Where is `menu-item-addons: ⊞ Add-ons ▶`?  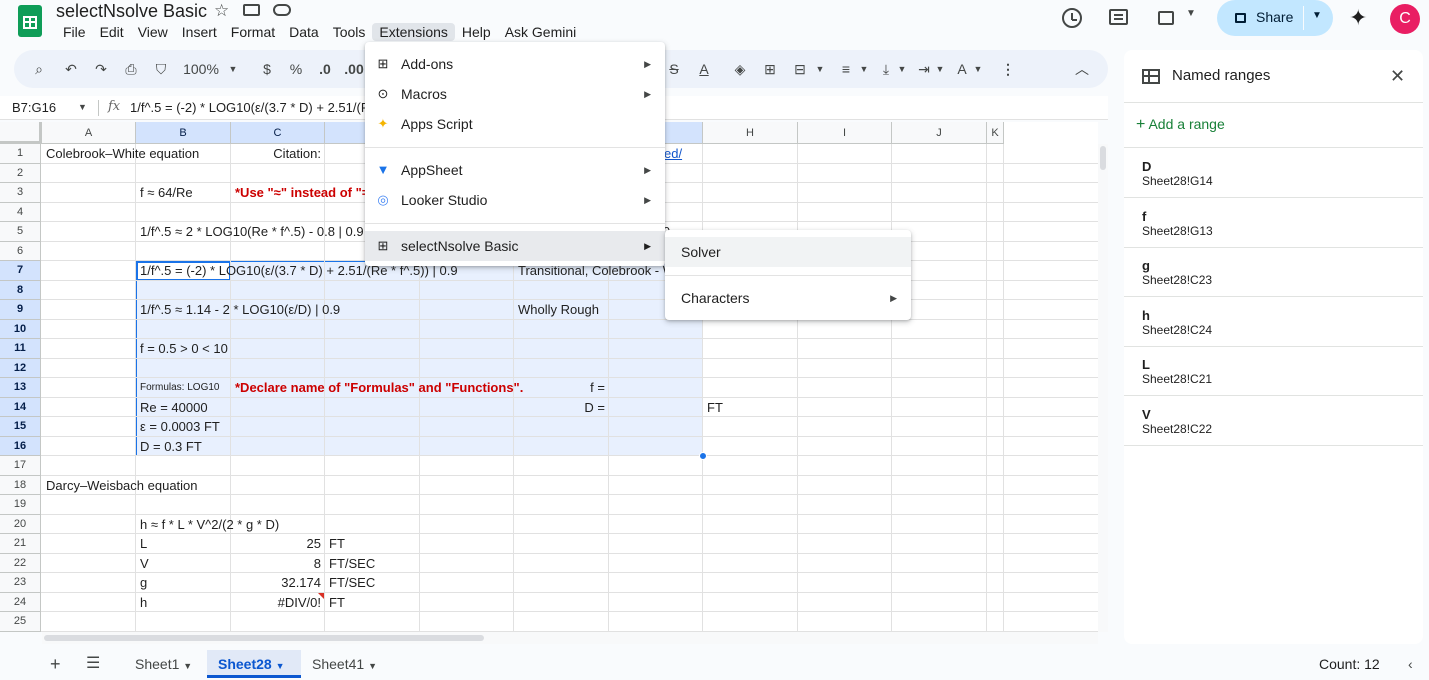
menu-item-addons: ⊞ Add-ons ▶ is located at coordinates (515, 64).